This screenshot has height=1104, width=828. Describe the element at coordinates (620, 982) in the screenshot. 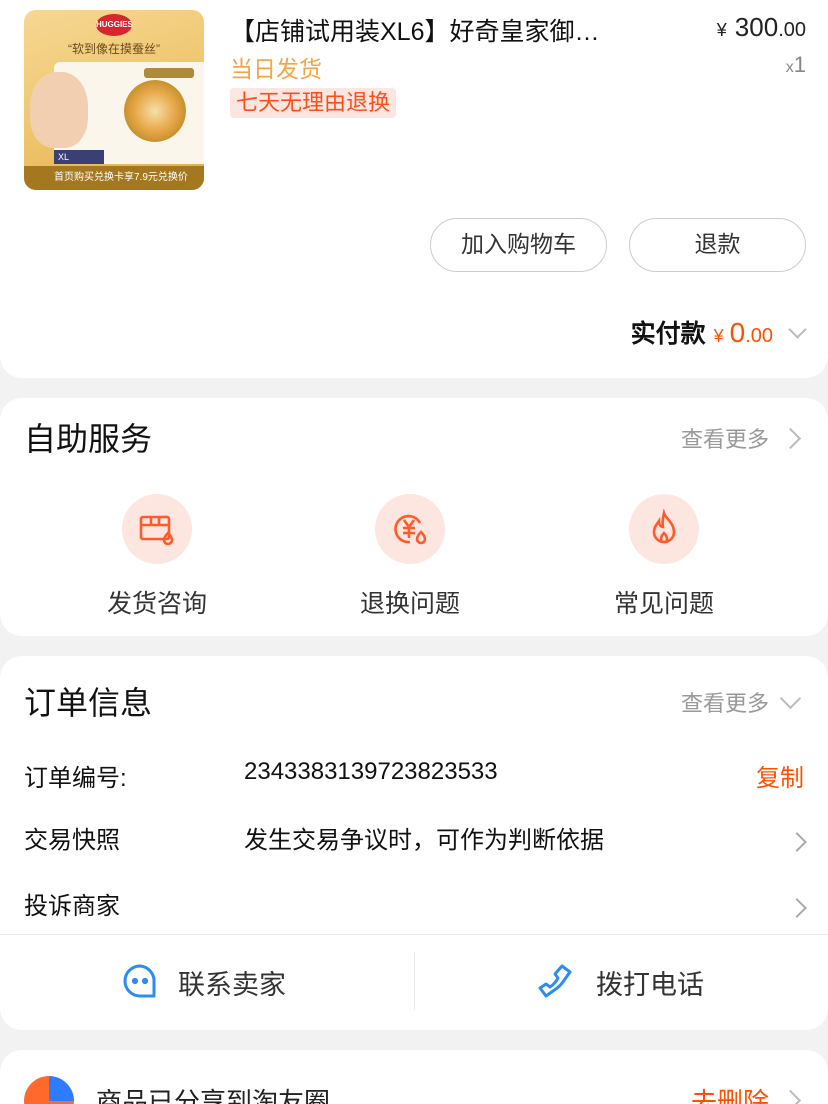

I see `call-phone-button: 拨打电话` at that location.